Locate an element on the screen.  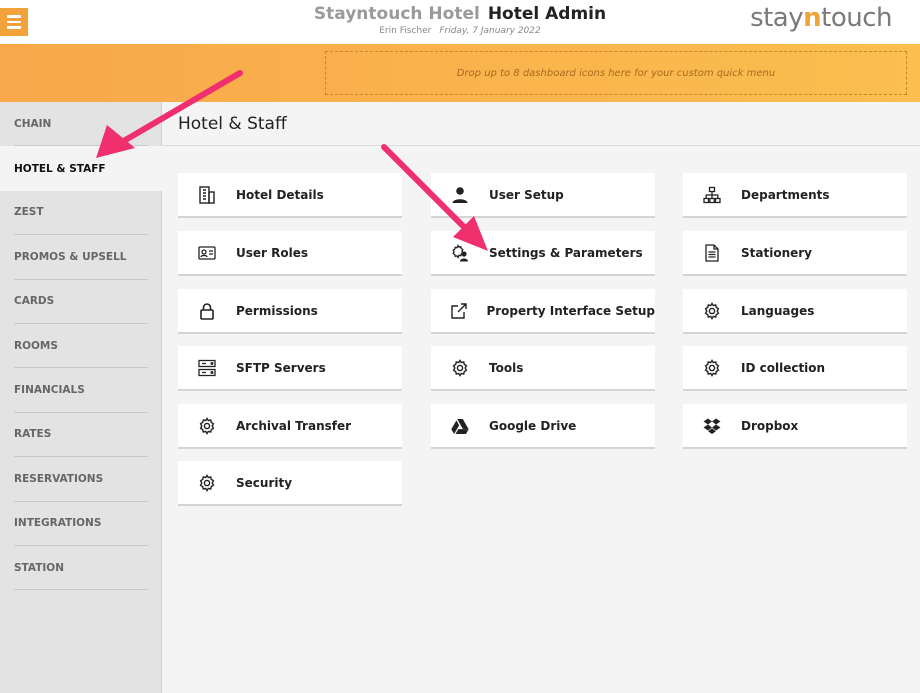
dropbox-tile: Dropbox is located at coordinates (795, 426).